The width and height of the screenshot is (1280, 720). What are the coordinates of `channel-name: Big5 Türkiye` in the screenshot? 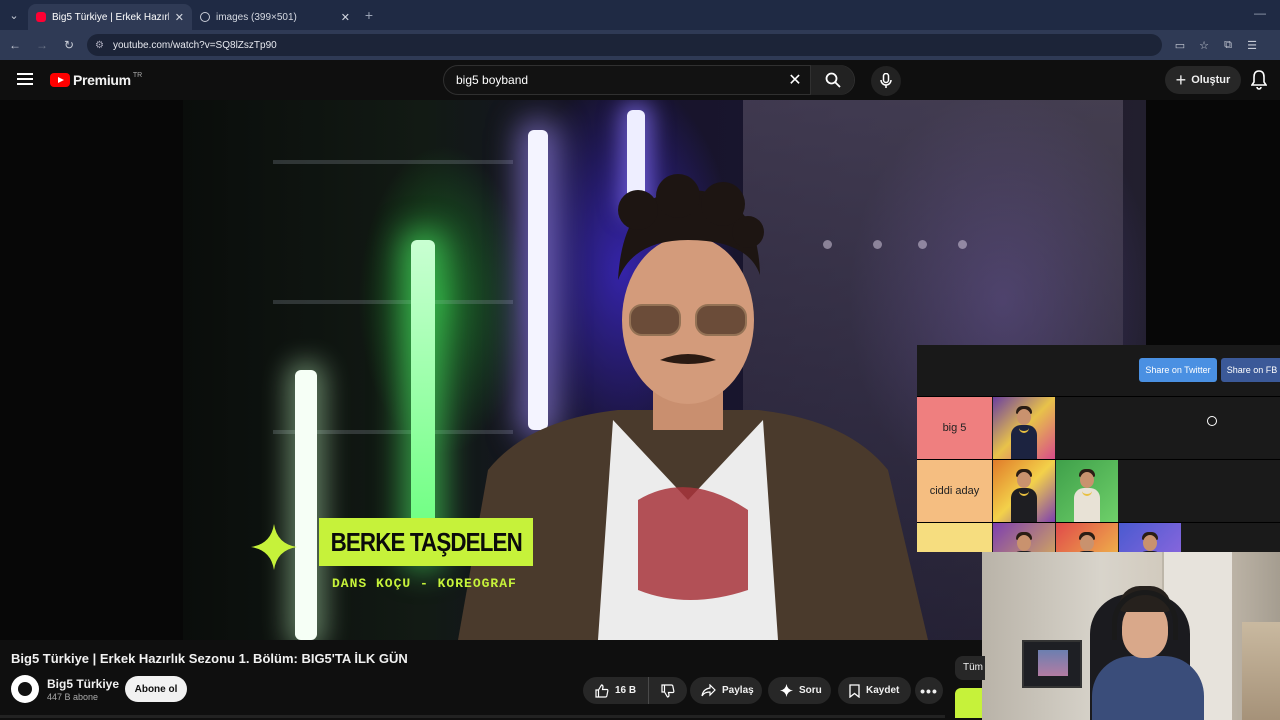 It's located at (83, 684).